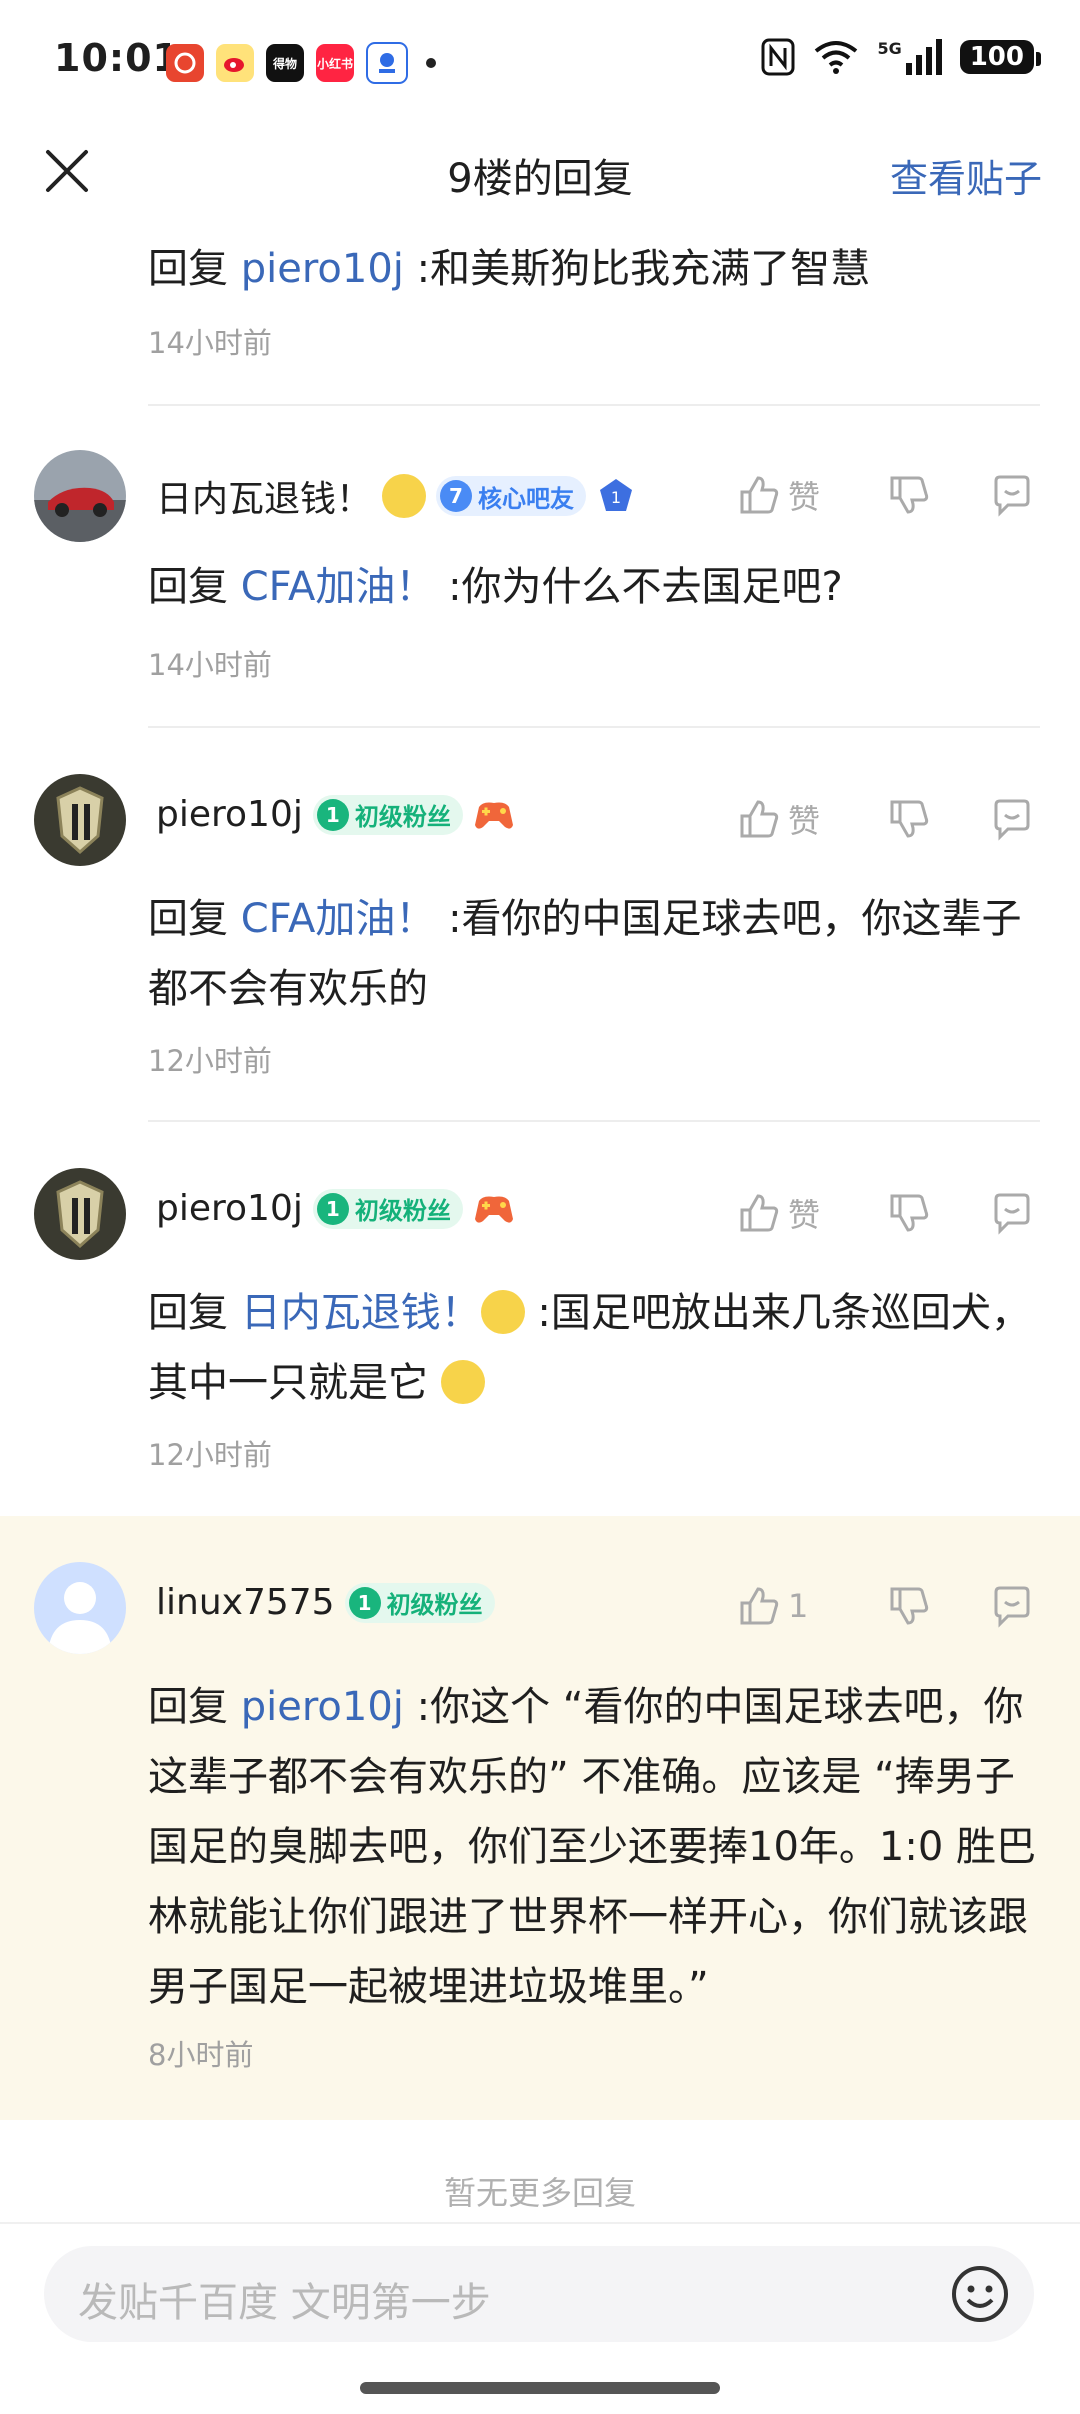 The image size is (1080, 2414). What do you see at coordinates (117, 58) in the screenshot?
I see `status-time: 10:01` at bounding box center [117, 58].